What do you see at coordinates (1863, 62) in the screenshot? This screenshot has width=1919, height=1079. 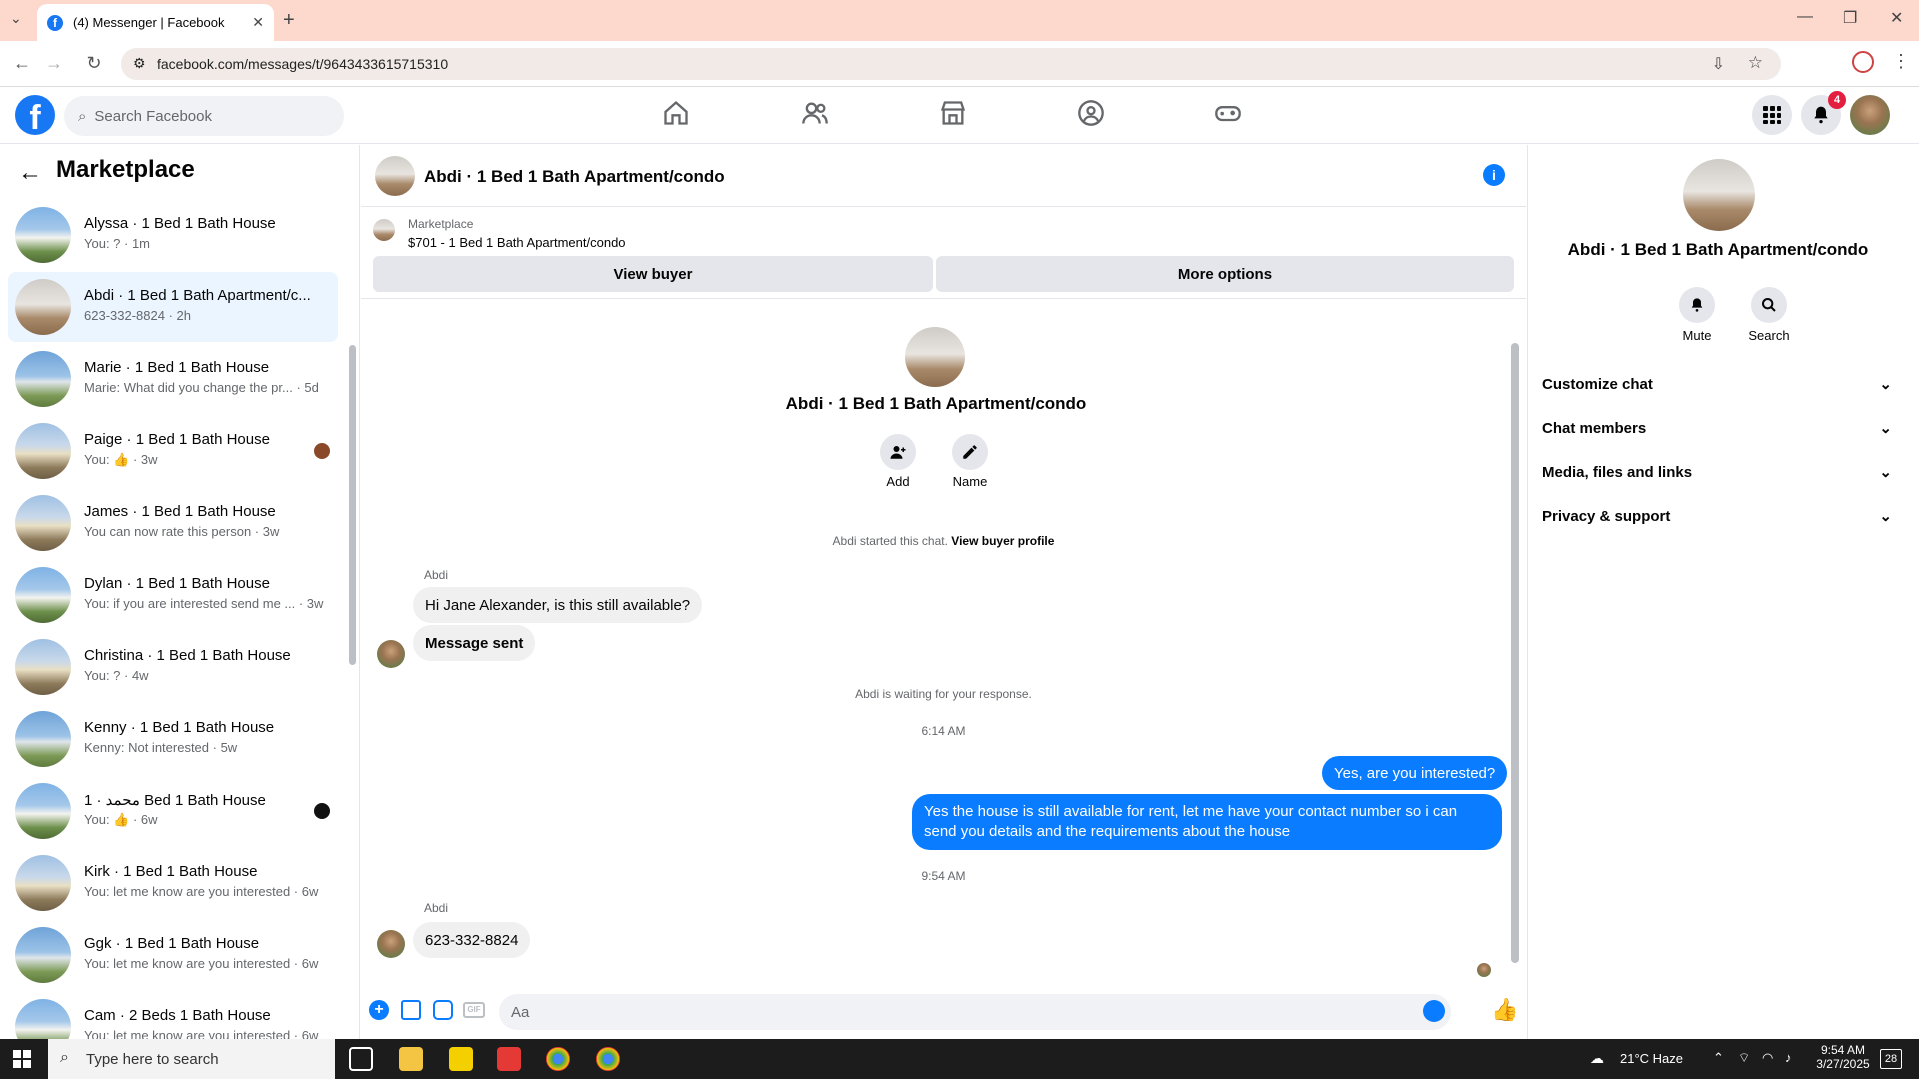 I see `profile-icon` at bounding box center [1863, 62].